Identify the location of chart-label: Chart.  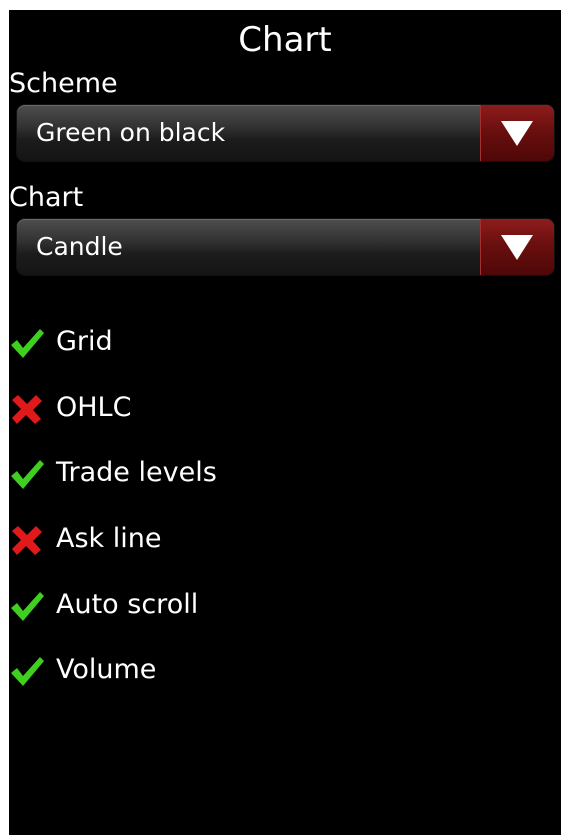
(46, 197).